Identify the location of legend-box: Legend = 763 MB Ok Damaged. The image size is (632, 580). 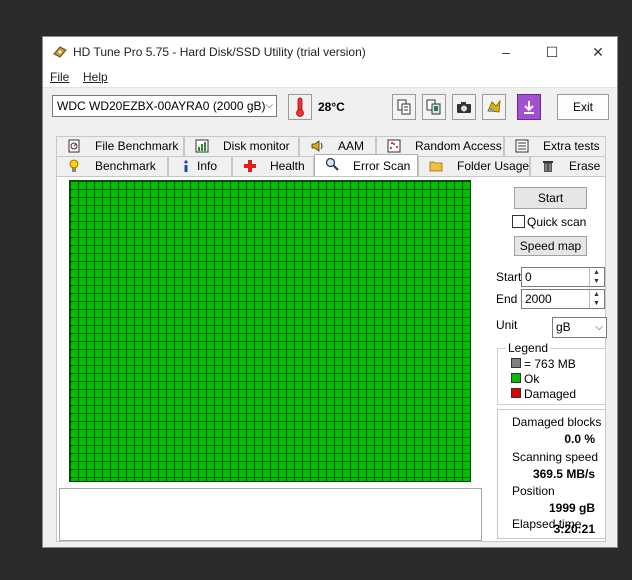
(551, 373).